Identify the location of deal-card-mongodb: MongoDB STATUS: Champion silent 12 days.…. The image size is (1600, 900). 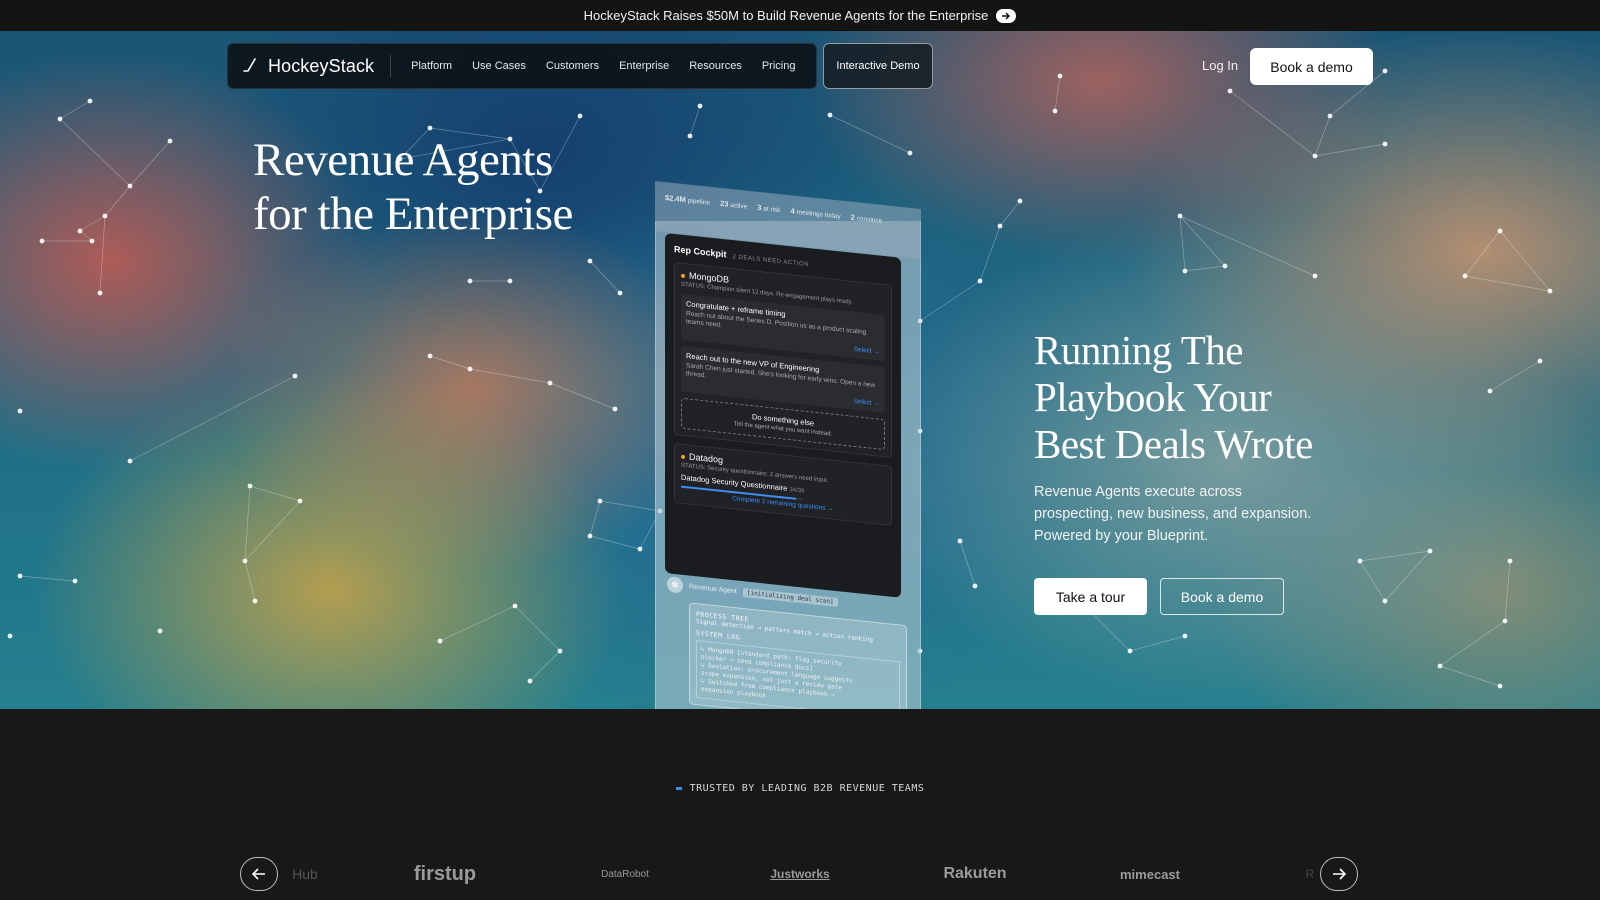
(783, 359).